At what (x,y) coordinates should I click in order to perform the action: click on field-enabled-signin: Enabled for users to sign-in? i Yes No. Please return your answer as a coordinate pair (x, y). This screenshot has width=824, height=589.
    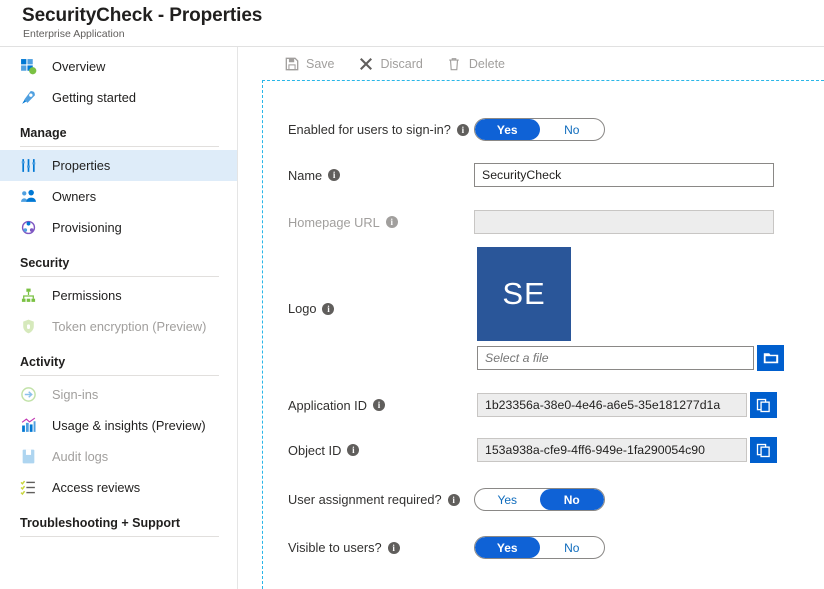
    Looking at the image, I should click on (446, 129).